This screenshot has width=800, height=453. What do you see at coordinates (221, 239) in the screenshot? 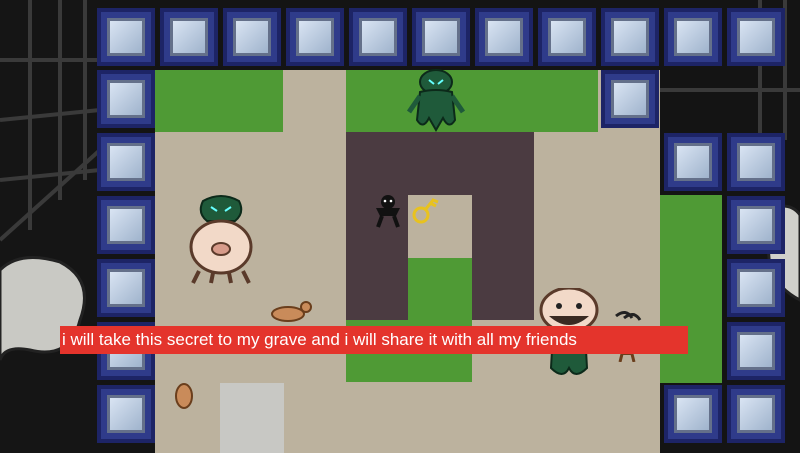
I see `pig-monster` at bounding box center [221, 239].